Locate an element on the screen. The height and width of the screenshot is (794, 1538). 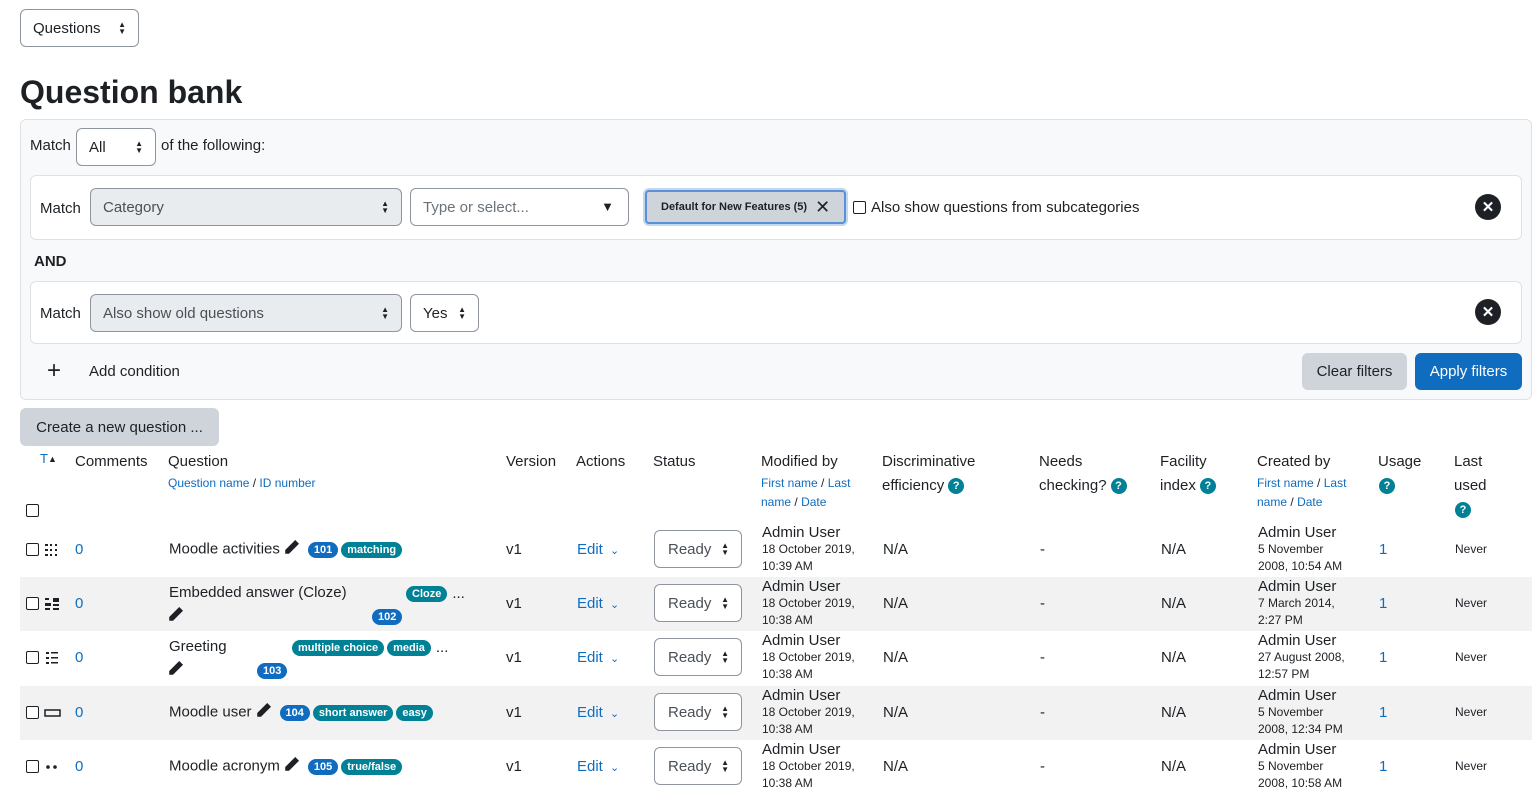
condition-type-select: Category ▲ ▼ is located at coordinates (246, 207).